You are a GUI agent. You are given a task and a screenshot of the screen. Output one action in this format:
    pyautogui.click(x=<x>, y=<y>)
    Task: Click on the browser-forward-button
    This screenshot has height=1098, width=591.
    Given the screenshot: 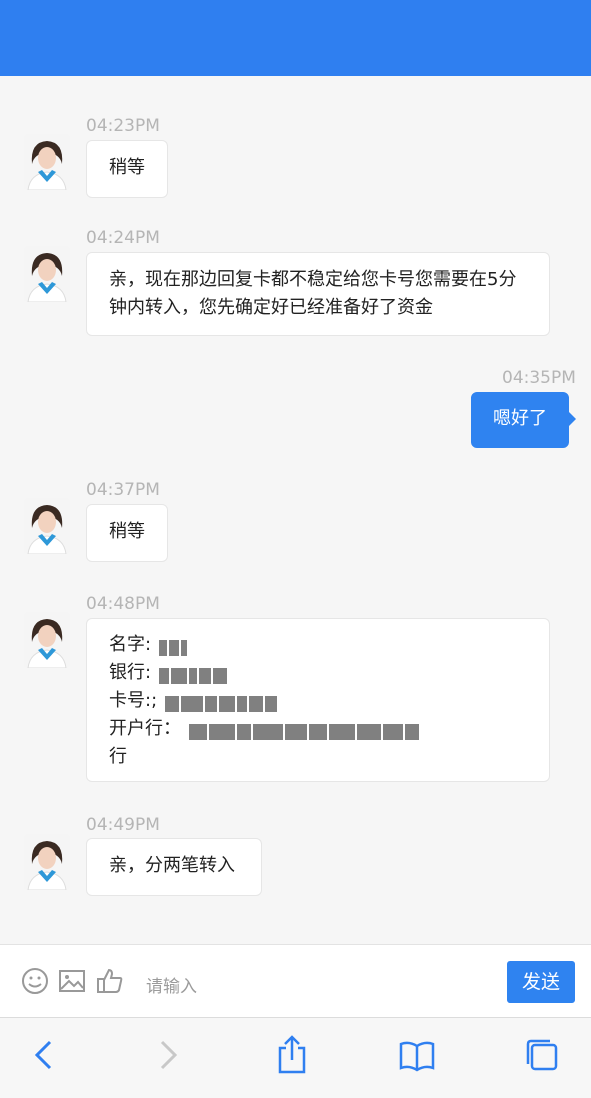 What is the action you would take?
    pyautogui.click(x=168, y=1055)
    